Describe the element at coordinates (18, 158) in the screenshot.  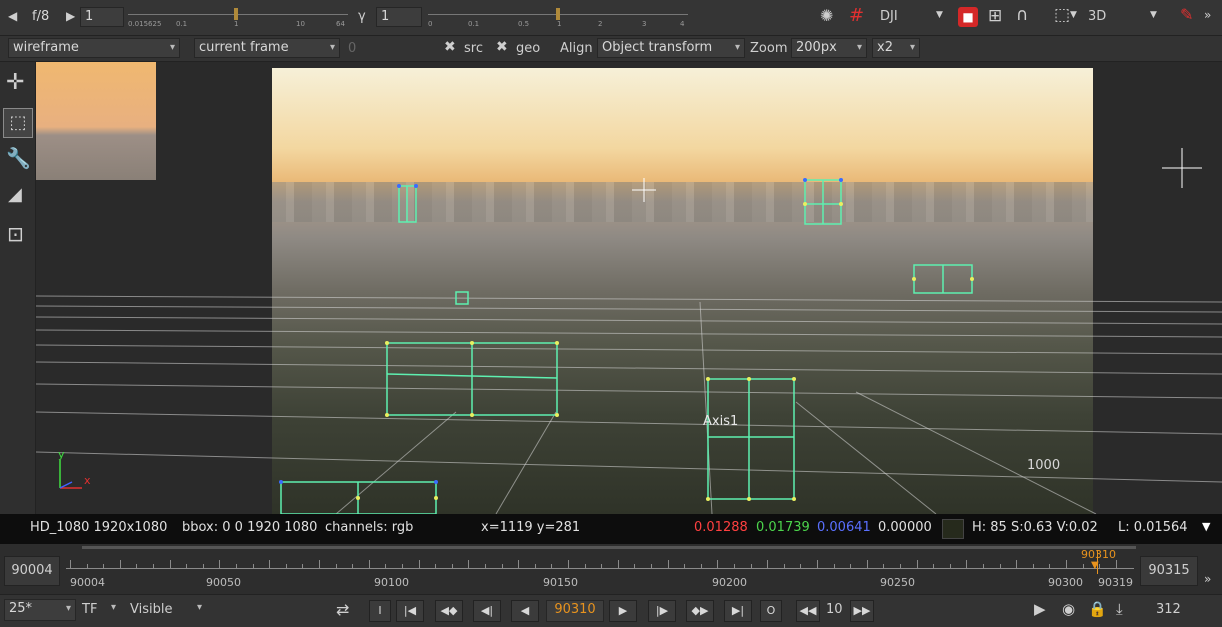
I see `wrench-tool-icon: 🔧` at that location.